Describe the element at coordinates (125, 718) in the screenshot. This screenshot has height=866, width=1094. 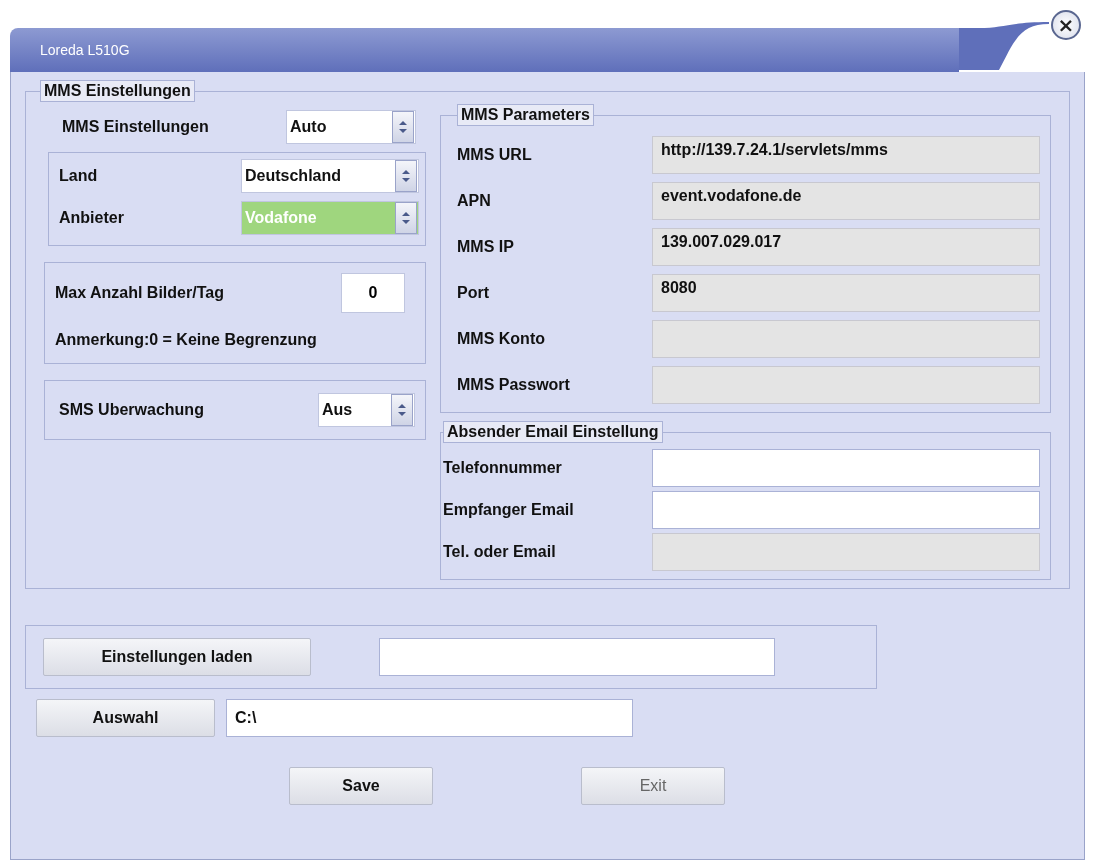
I see `browse-button: Auswahl` at that location.